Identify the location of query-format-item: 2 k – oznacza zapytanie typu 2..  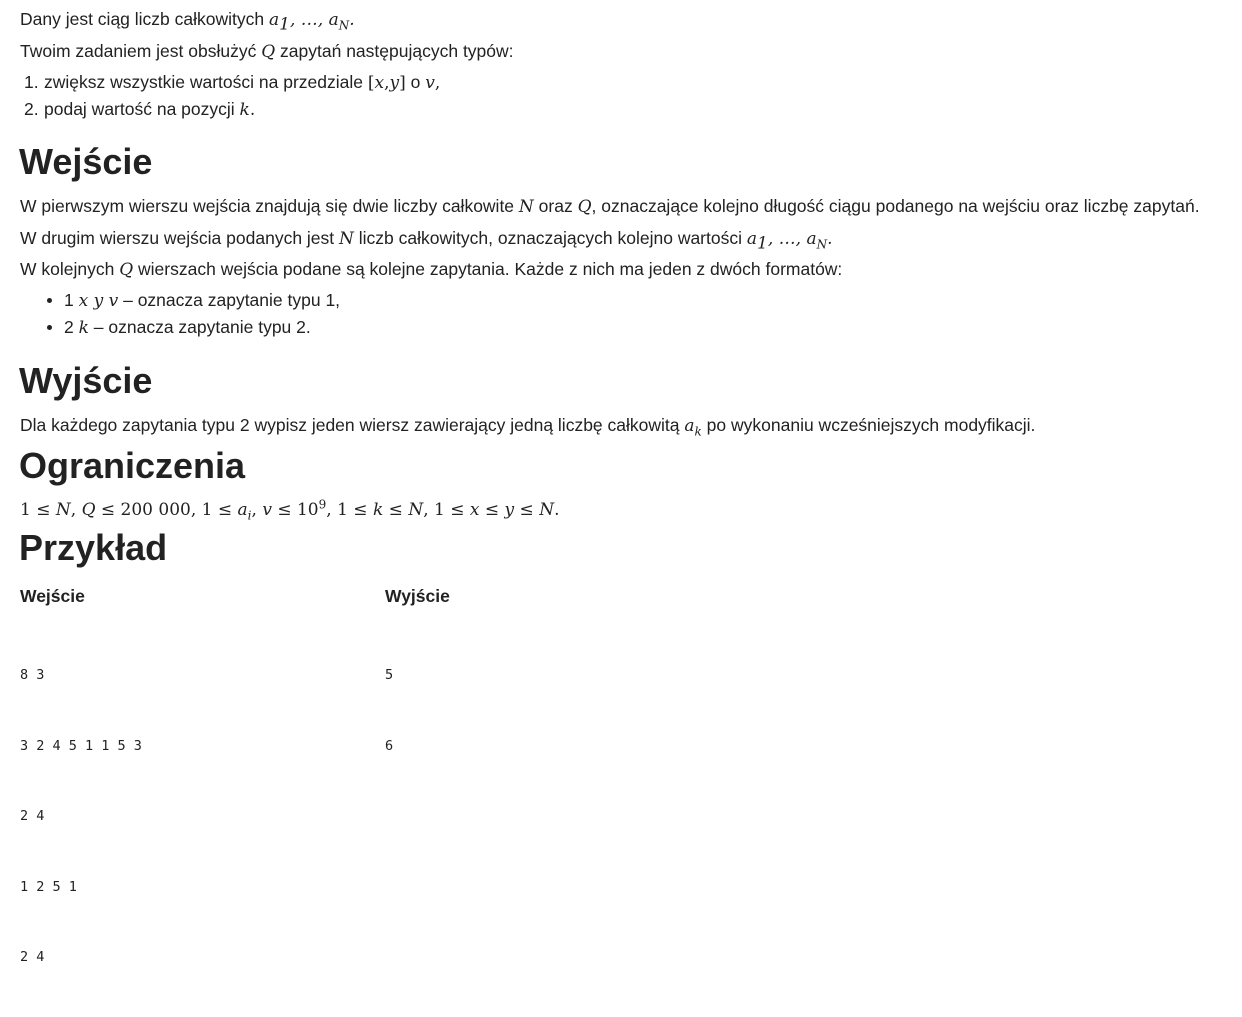
(187, 327).